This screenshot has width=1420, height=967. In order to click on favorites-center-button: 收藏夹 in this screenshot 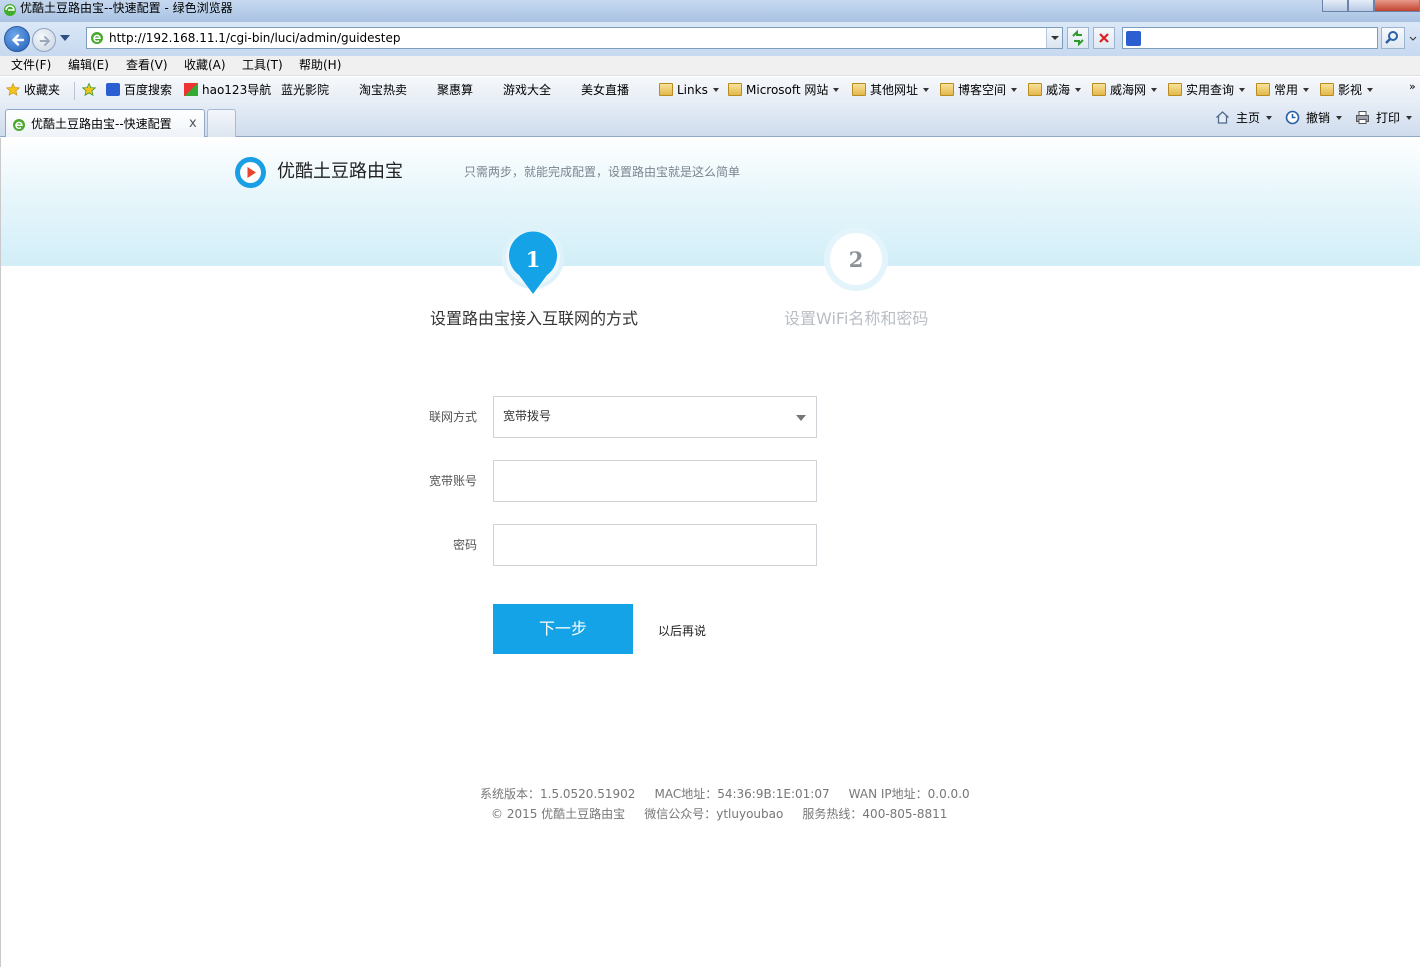, I will do `click(33, 90)`.